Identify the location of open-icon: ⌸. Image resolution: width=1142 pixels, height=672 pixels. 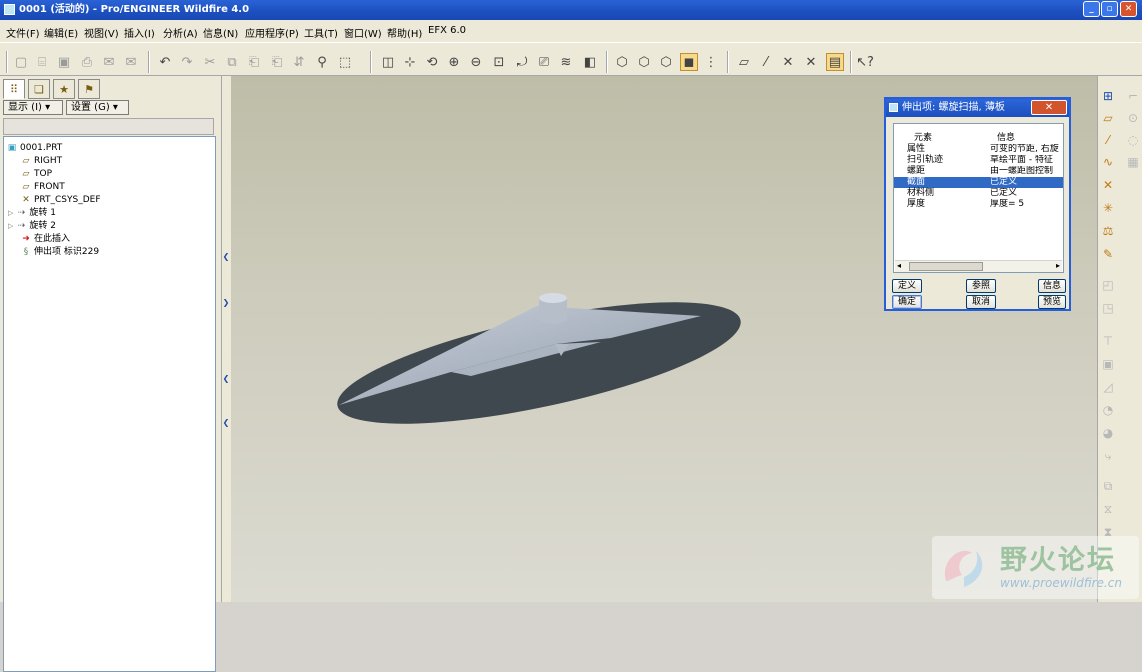
(42, 62).